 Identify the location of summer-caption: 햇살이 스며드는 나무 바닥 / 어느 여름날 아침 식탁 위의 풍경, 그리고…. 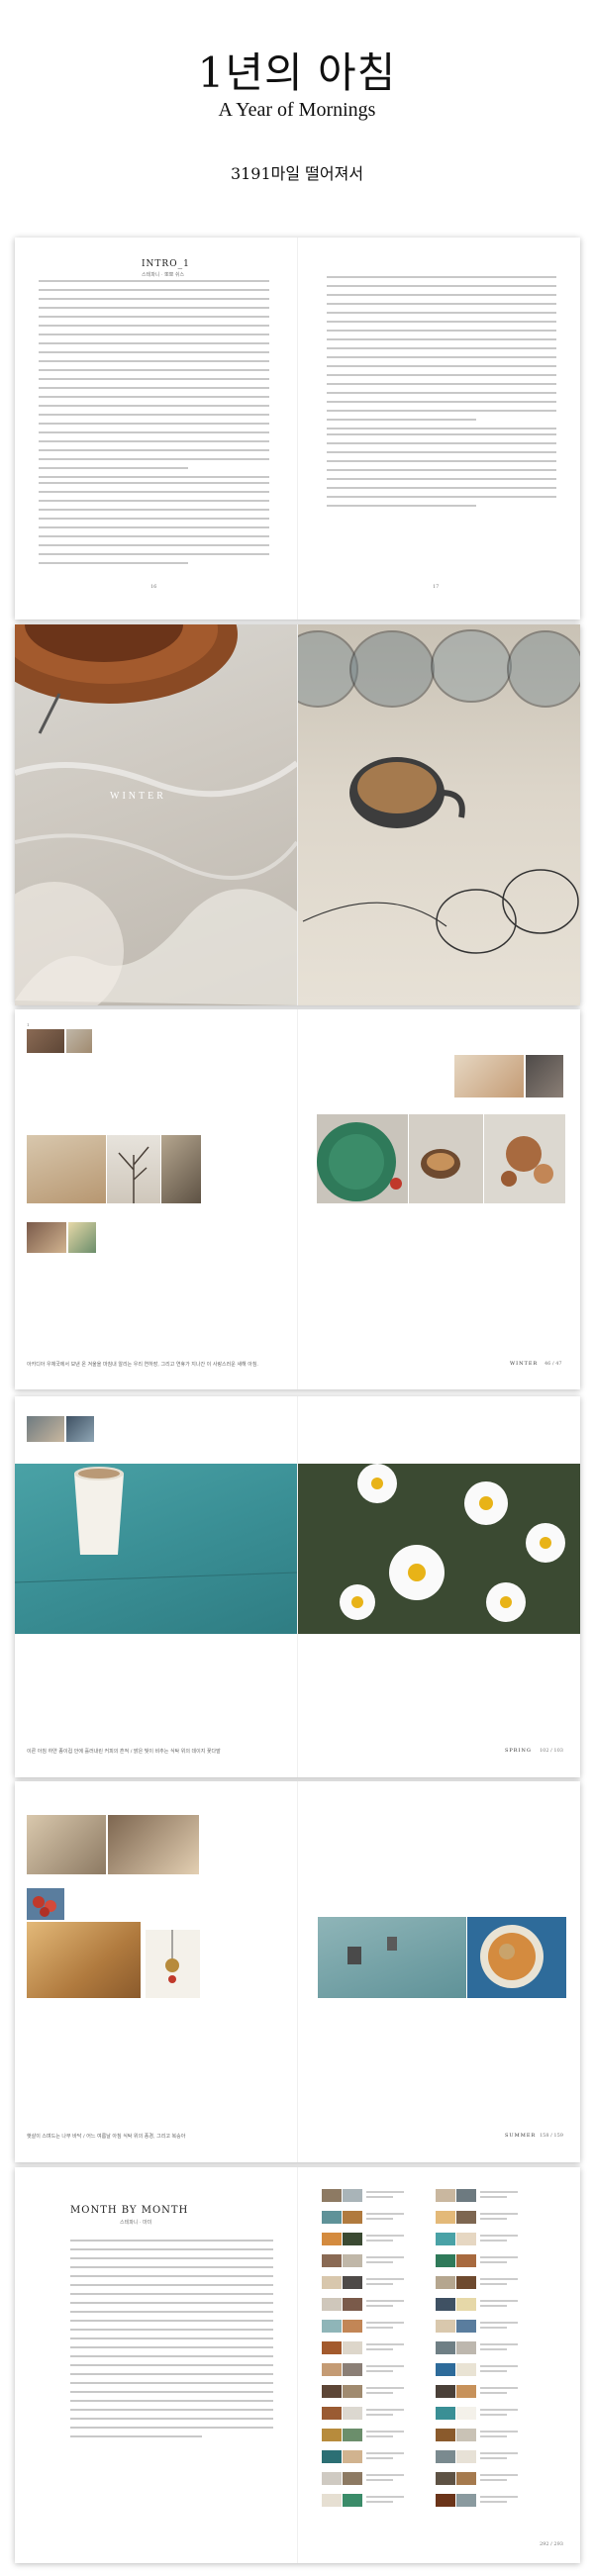
(106, 2137).